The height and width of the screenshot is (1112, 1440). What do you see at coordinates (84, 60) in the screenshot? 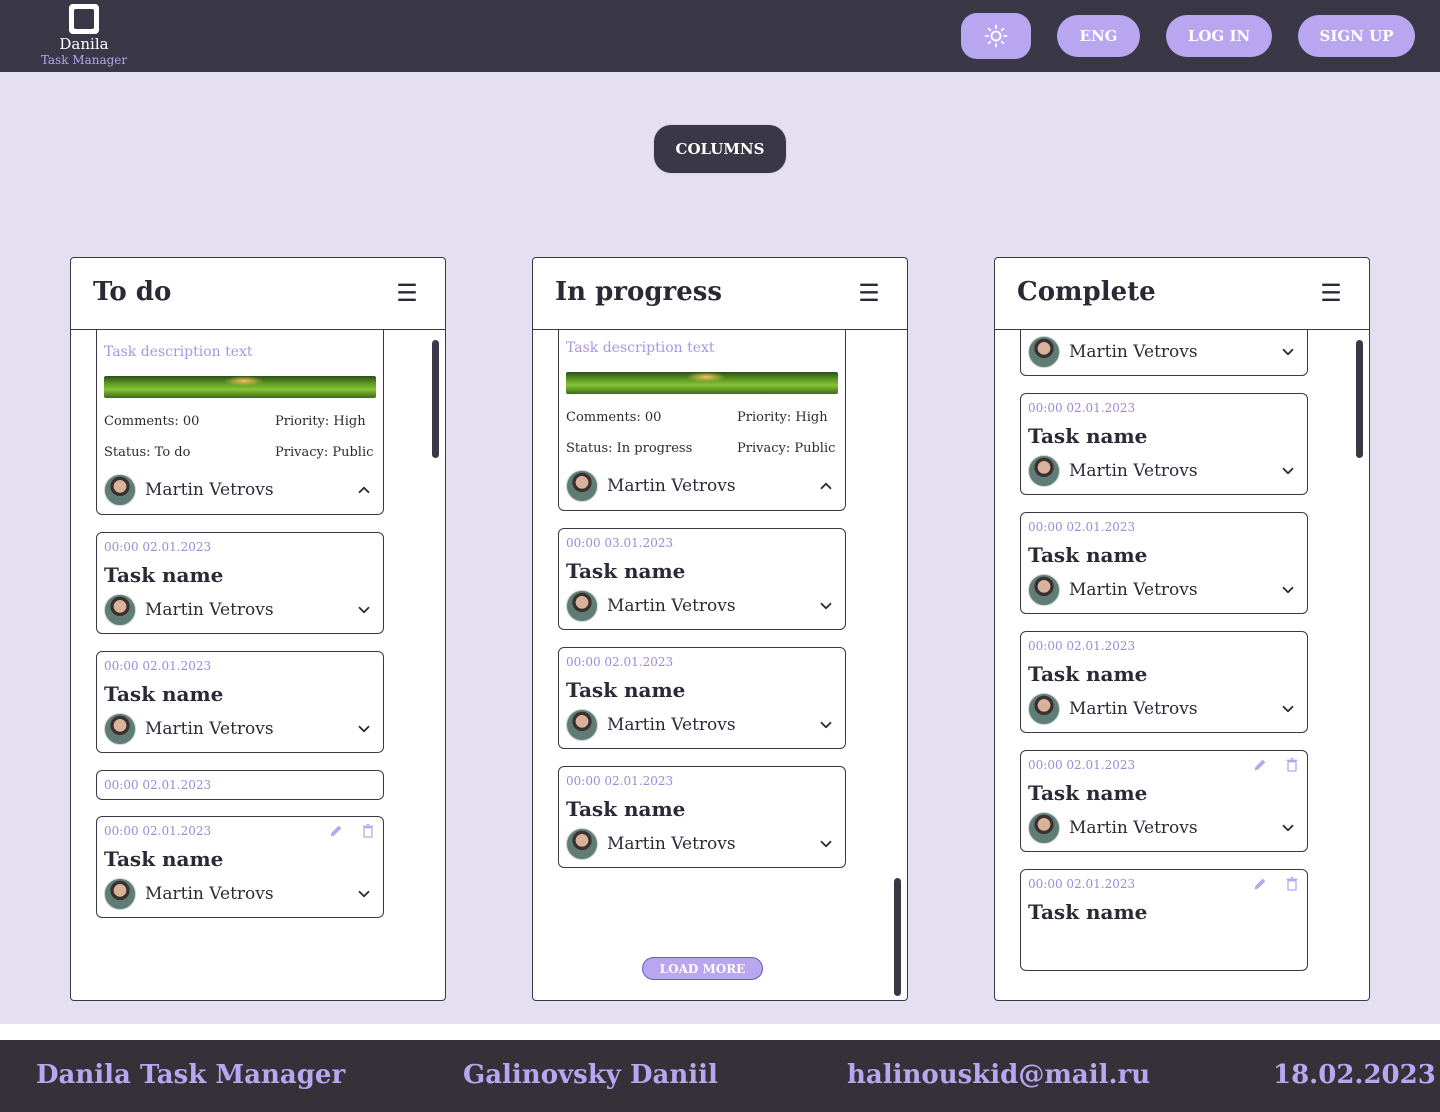
I see `logo-subtitle: Task Manager` at bounding box center [84, 60].